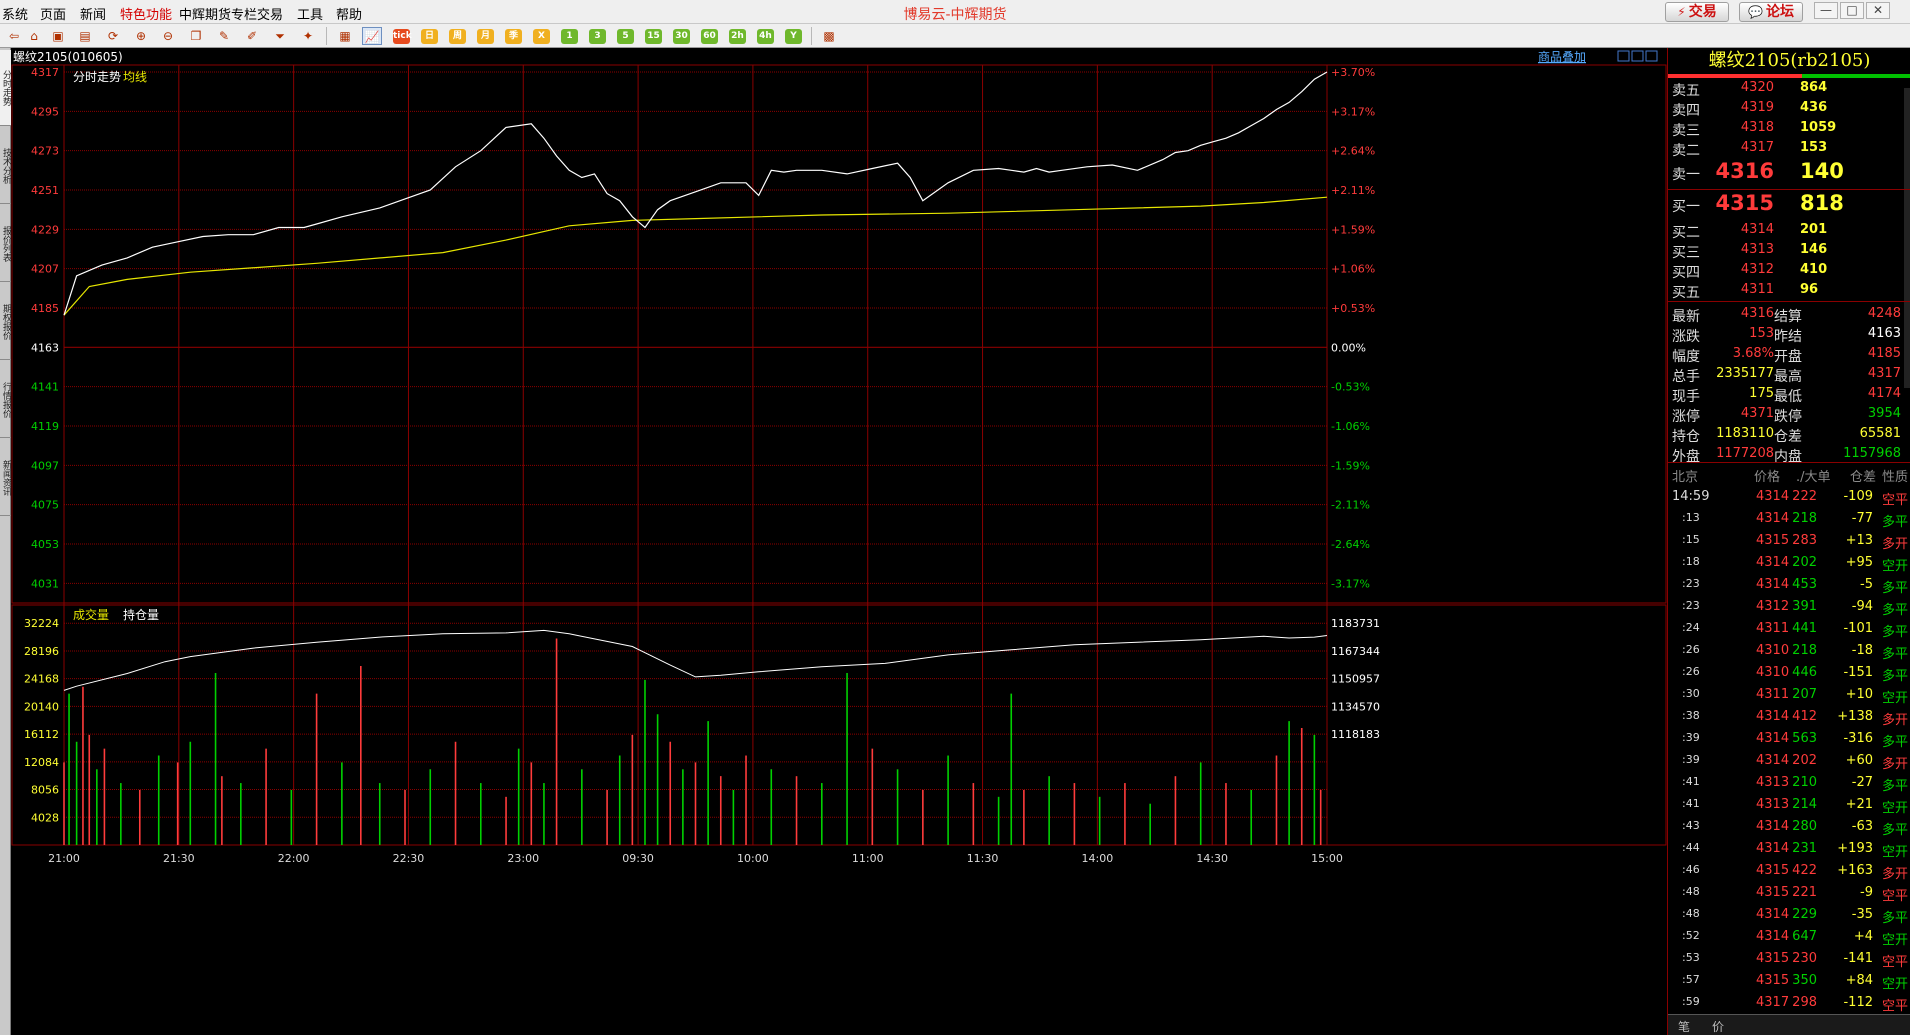 The image size is (1910, 1035). What do you see at coordinates (653, 36) in the screenshot?
I see `period-button-15m: 15` at bounding box center [653, 36].